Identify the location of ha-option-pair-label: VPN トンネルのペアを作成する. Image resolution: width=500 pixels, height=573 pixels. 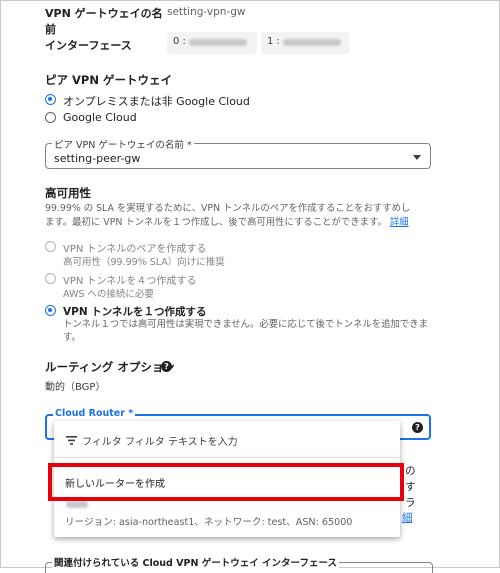
(135, 249).